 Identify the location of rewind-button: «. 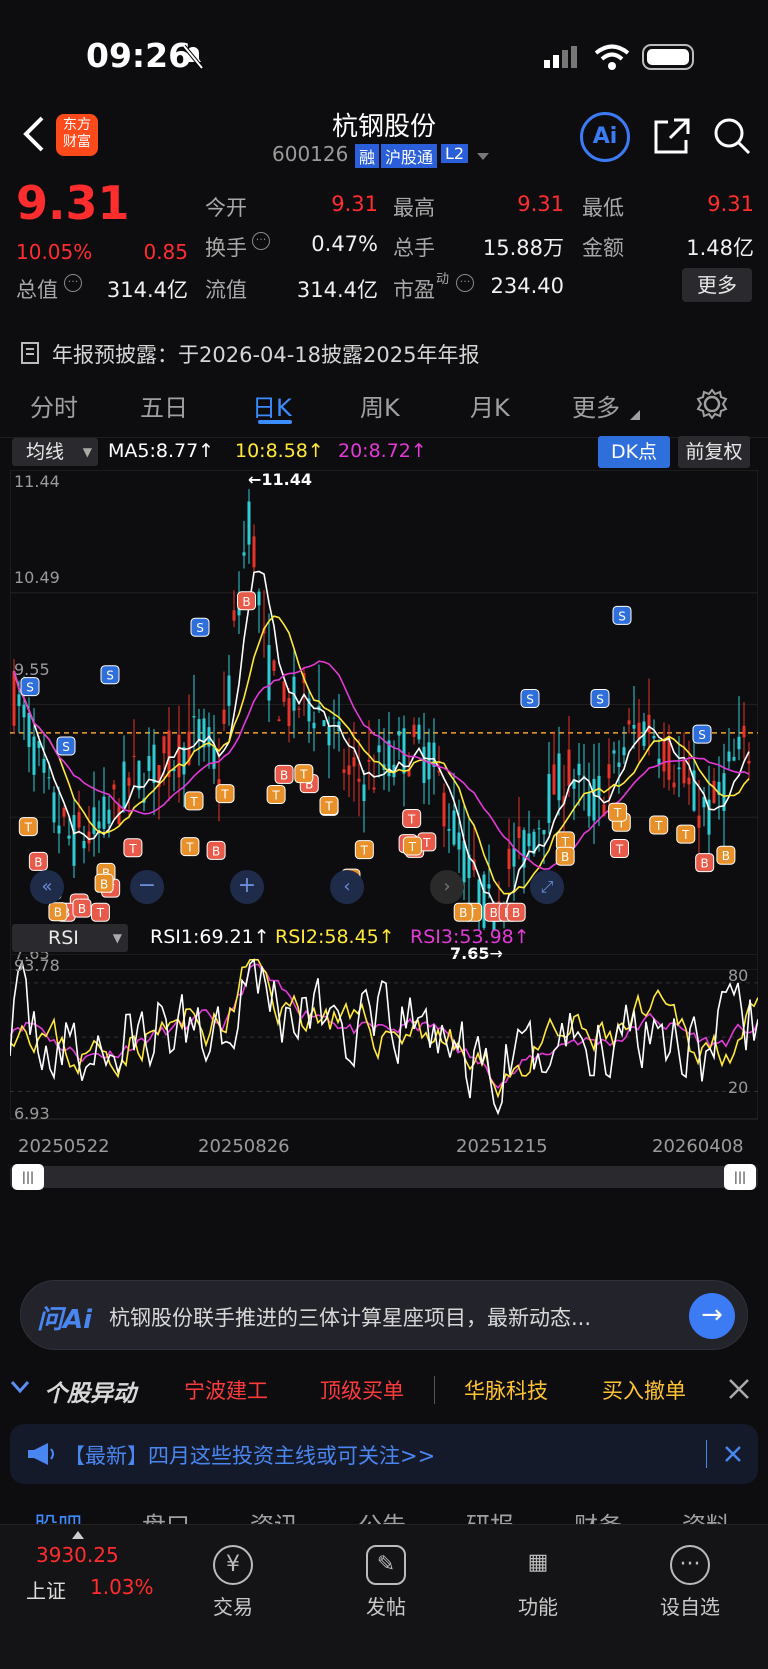
(47, 887).